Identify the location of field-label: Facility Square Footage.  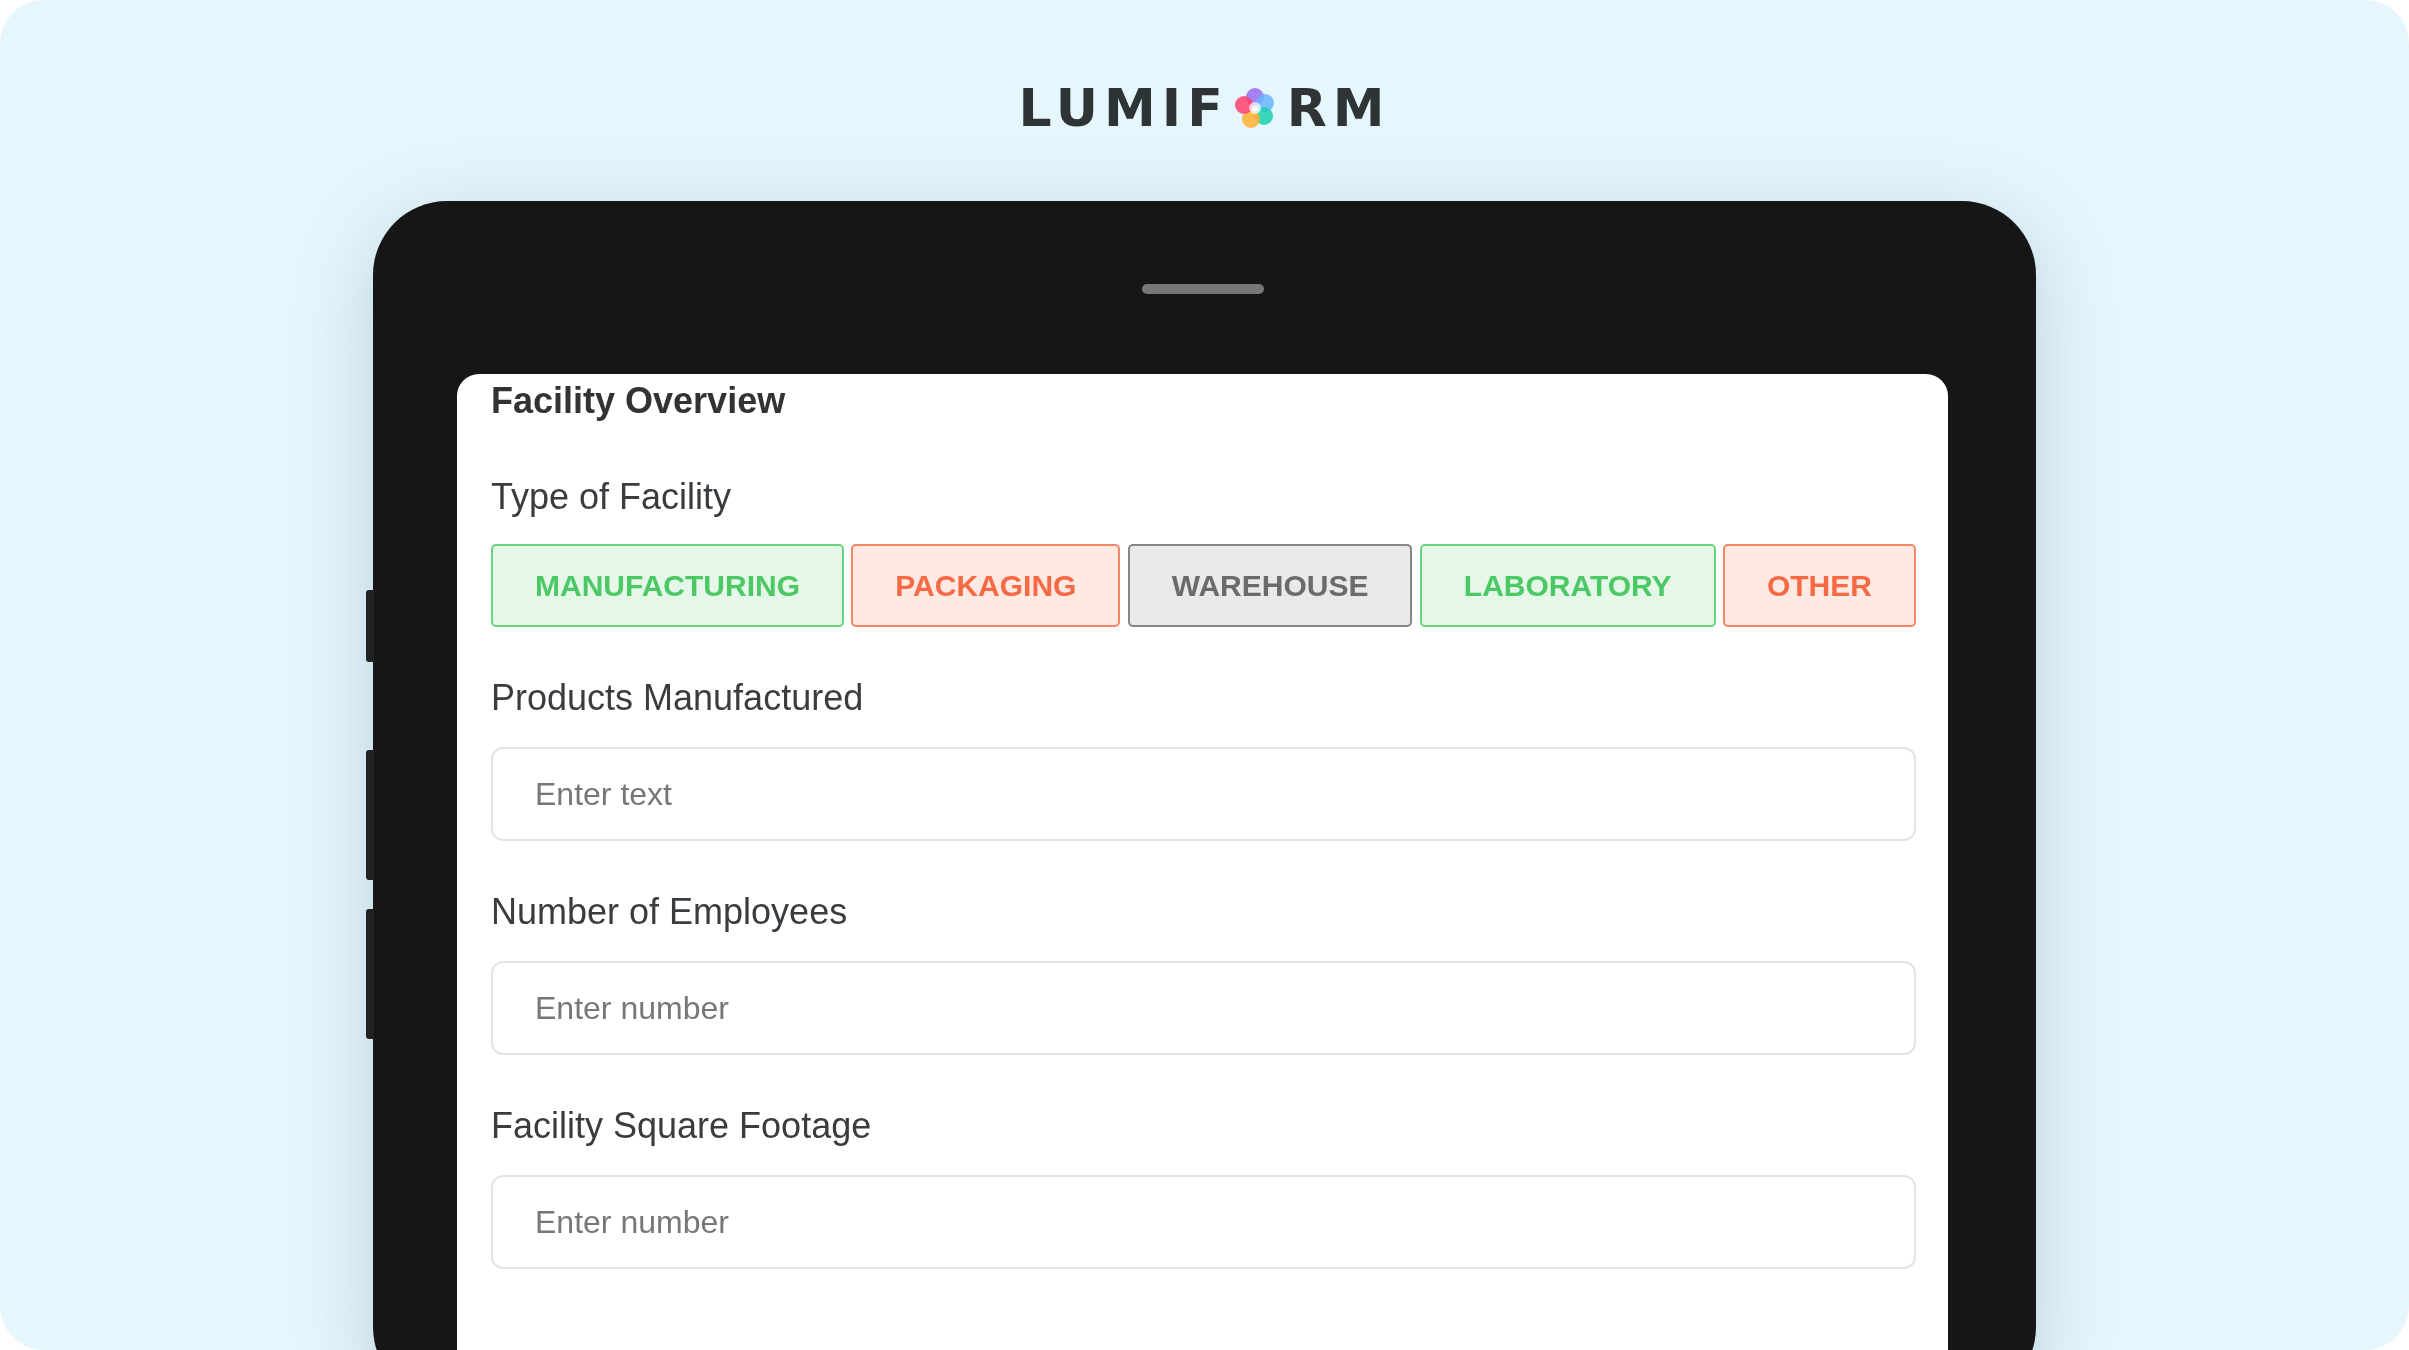
(682, 1126).